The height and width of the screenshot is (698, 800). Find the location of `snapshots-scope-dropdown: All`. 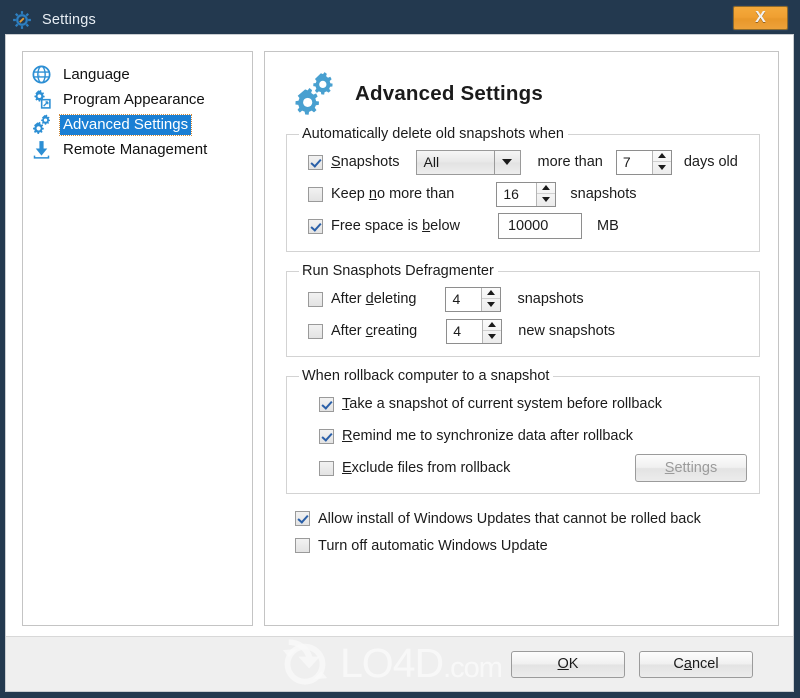

snapshots-scope-dropdown: All is located at coordinates (468, 162).